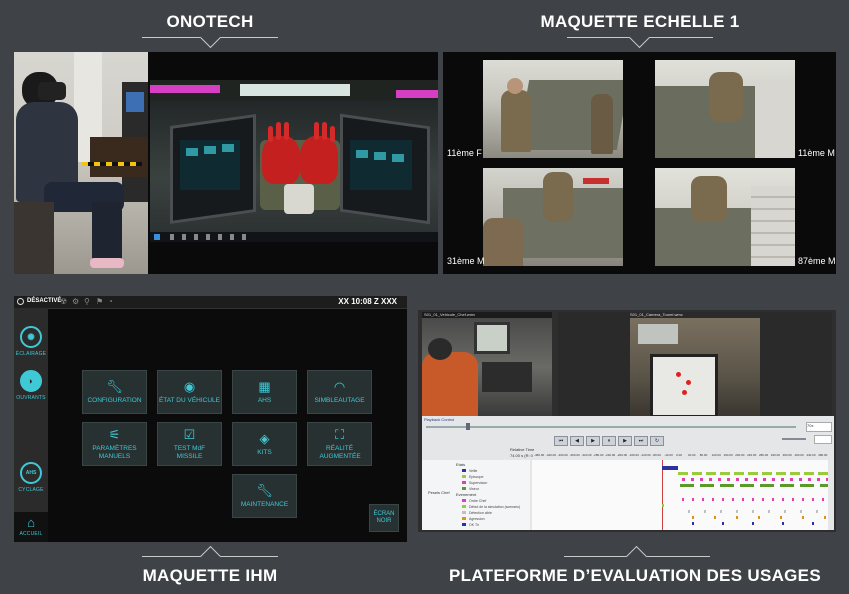  I want to click on timeline-tick: 240.00, so click(752, 455).